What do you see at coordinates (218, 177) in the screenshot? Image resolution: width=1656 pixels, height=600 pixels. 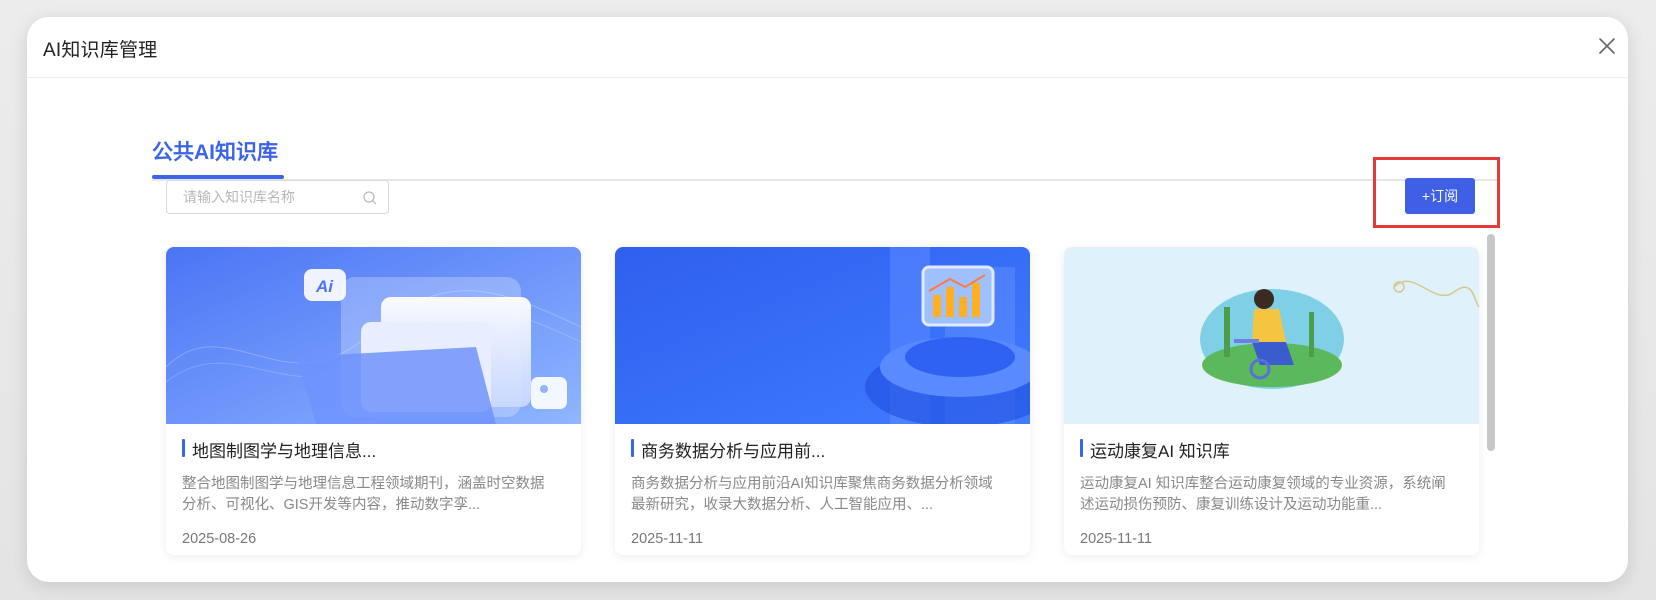 I see `active-tab-indicator` at bounding box center [218, 177].